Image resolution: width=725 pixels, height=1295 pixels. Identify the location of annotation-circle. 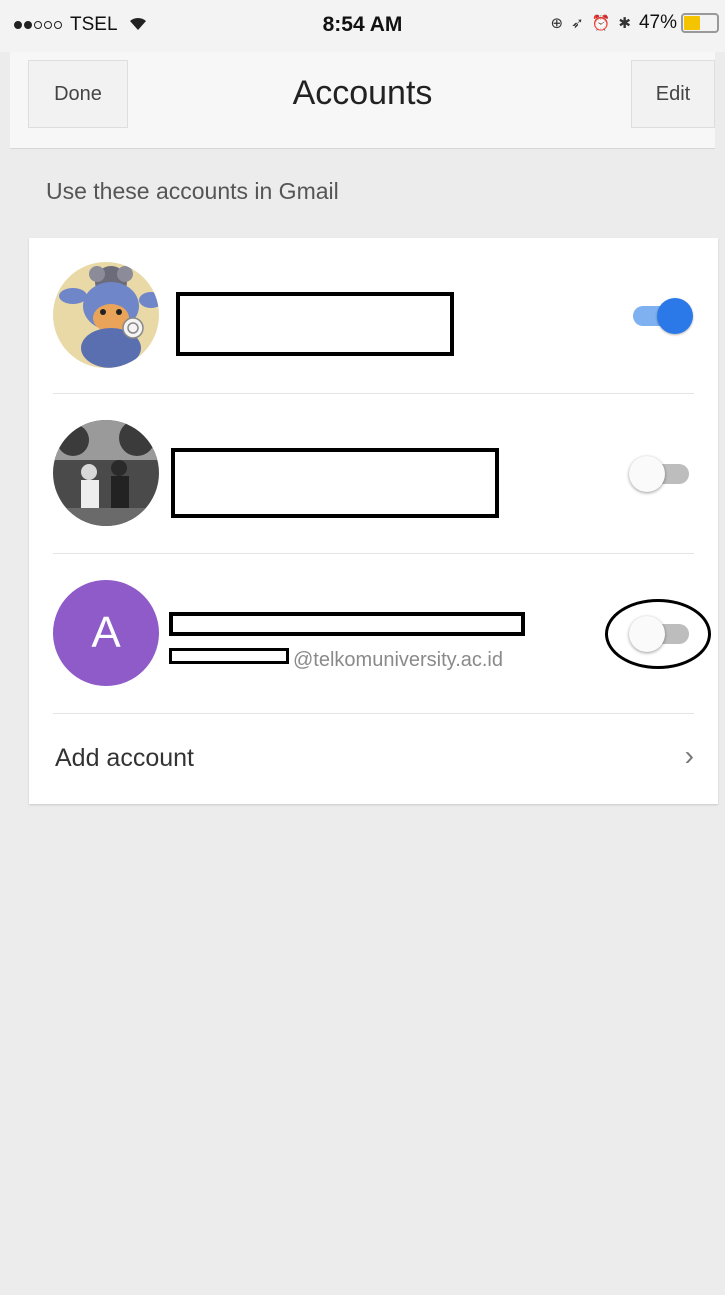
(658, 634).